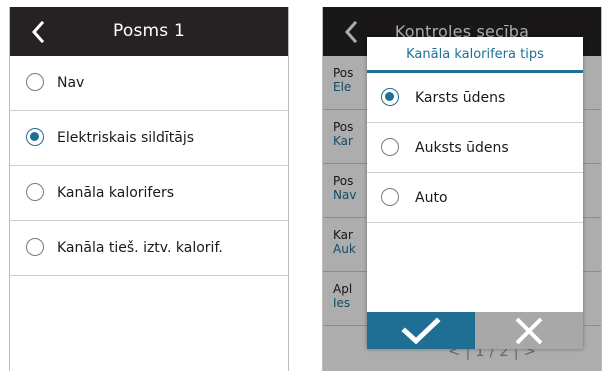  I want to click on option-label: Karsts ūdens, so click(460, 98).